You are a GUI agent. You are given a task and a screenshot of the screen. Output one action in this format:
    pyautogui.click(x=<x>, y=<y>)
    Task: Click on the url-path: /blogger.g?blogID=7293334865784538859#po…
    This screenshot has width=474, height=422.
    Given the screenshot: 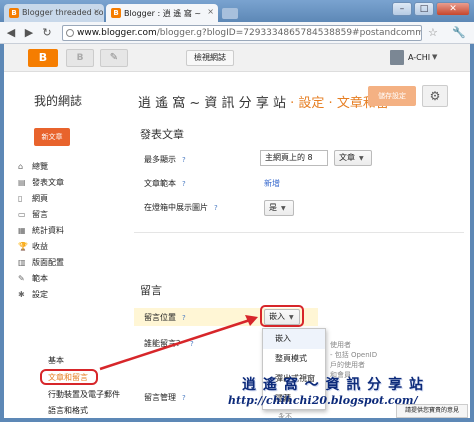 What is the action you would take?
    pyautogui.click(x=288, y=33)
    